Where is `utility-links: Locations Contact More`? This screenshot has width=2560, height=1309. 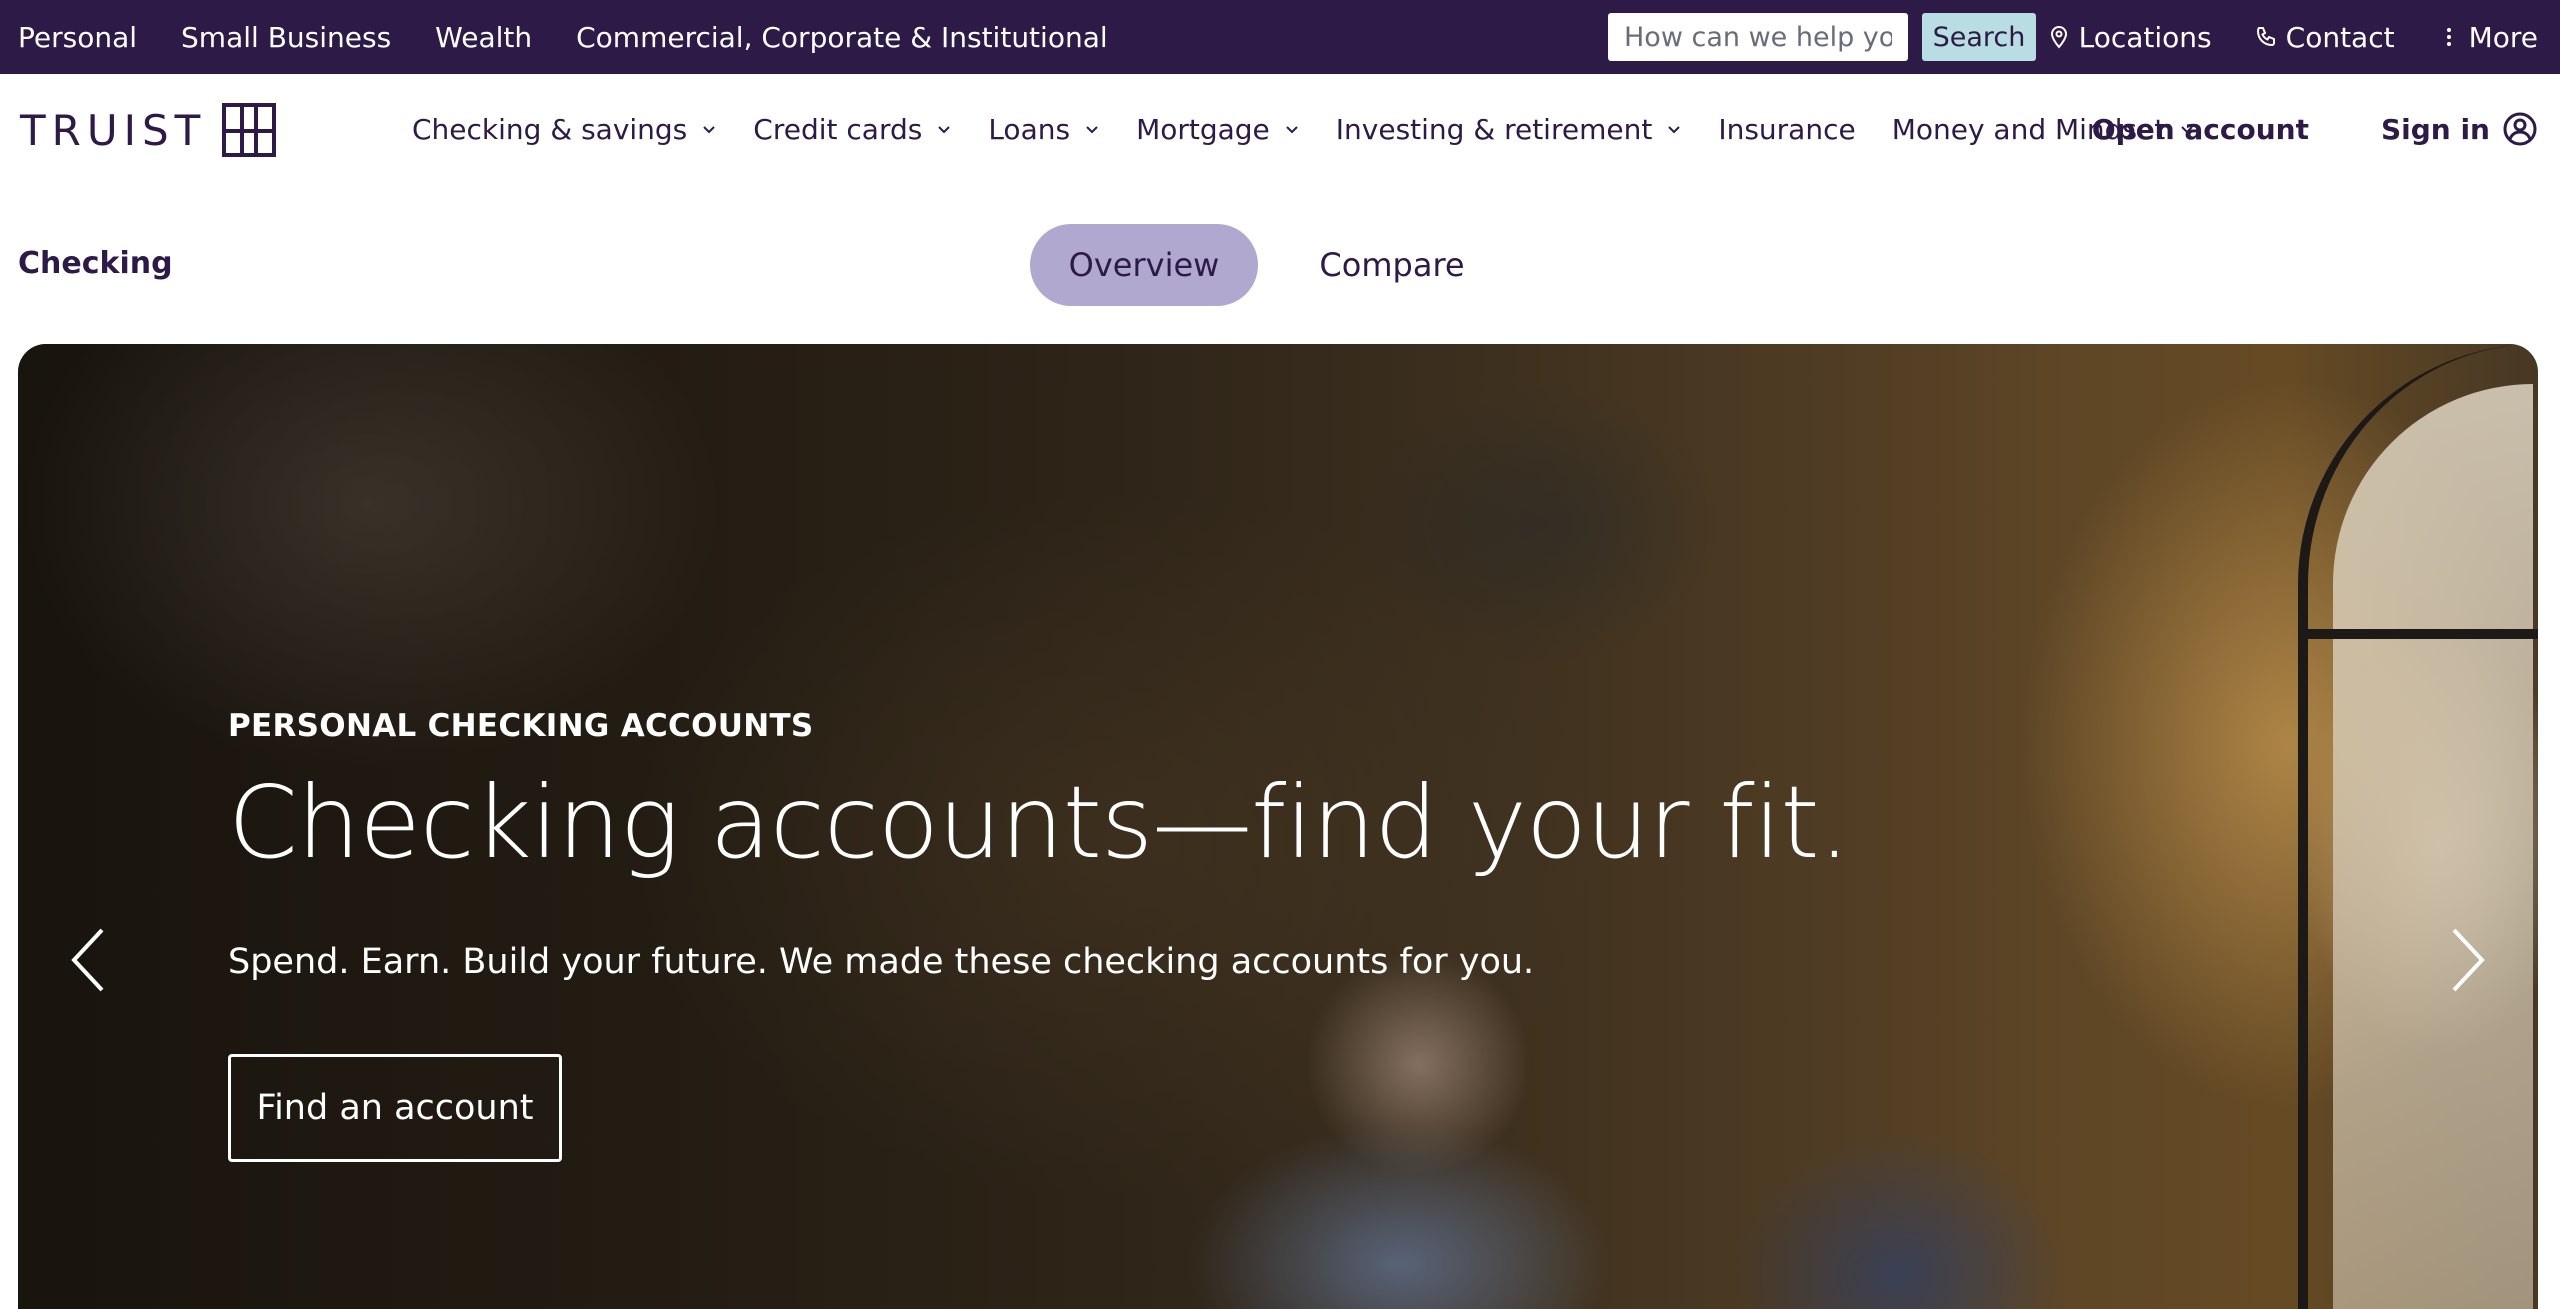 utility-links: Locations Contact More is located at coordinates (2292, 37).